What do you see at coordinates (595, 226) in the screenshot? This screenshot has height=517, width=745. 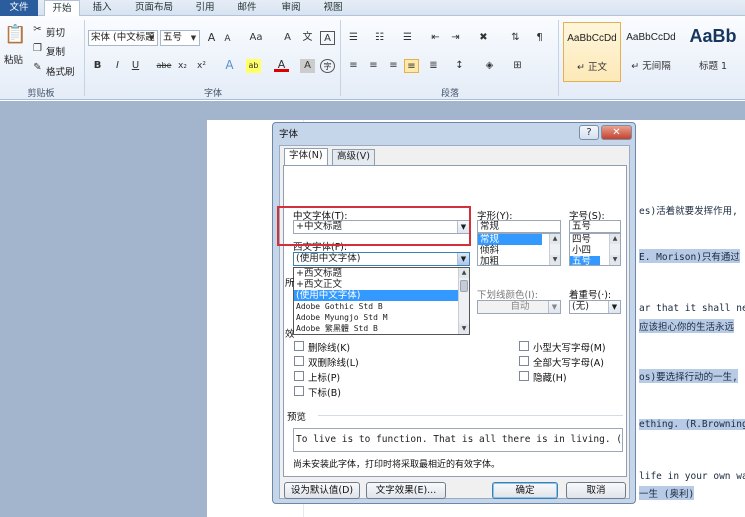 I see `font-size-input: 五号` at bounding box center [595, 226].